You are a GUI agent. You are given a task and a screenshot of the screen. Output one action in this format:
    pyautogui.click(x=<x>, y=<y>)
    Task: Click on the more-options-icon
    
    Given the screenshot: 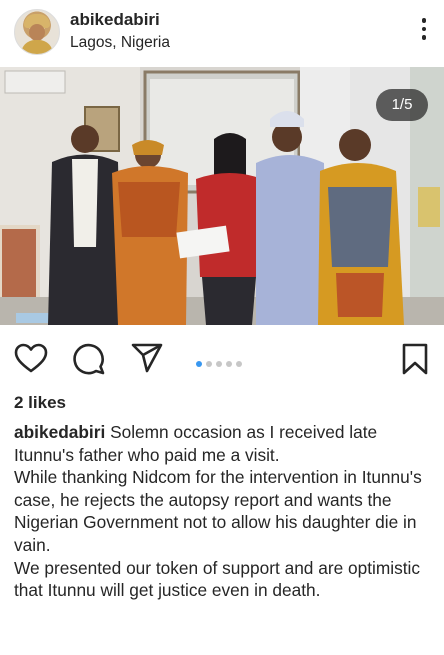 What is the action you would take?
    pyautogui.click(x=424, y=30)
    